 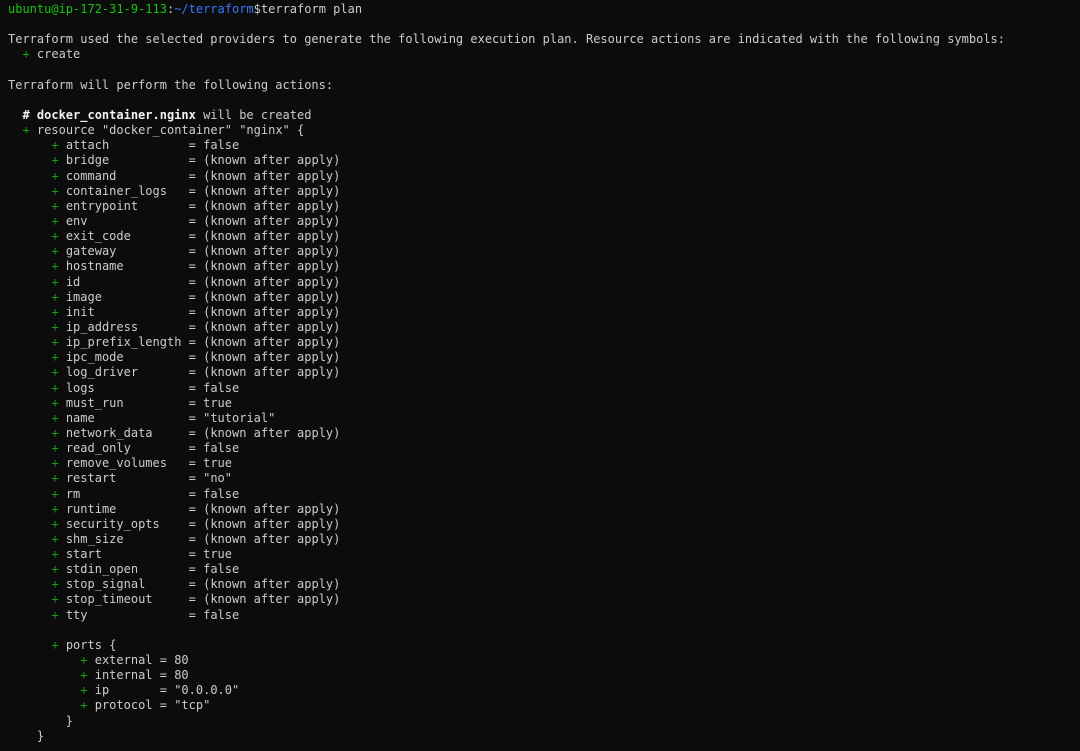 What do you see at coordinates (544, 645) in the screenshot?
I see `ports-header: + ports {` at bounding box center [544, 645].